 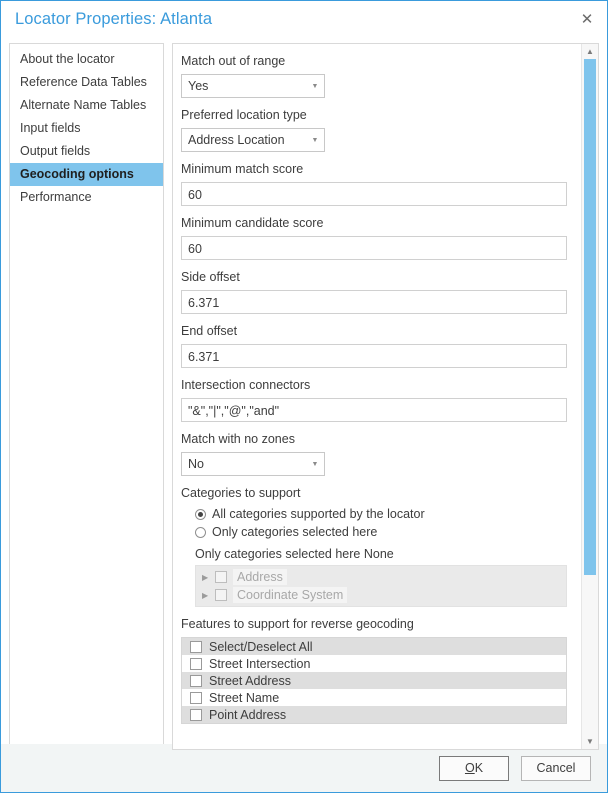 I want to click on tree-item-coordinate-system: ▶ Coordinate System, so click(x=381, y=595).